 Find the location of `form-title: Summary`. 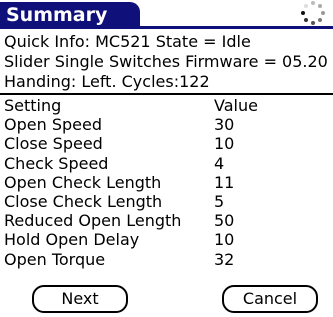

form-title: Summary is located at coordinates (70, 15).